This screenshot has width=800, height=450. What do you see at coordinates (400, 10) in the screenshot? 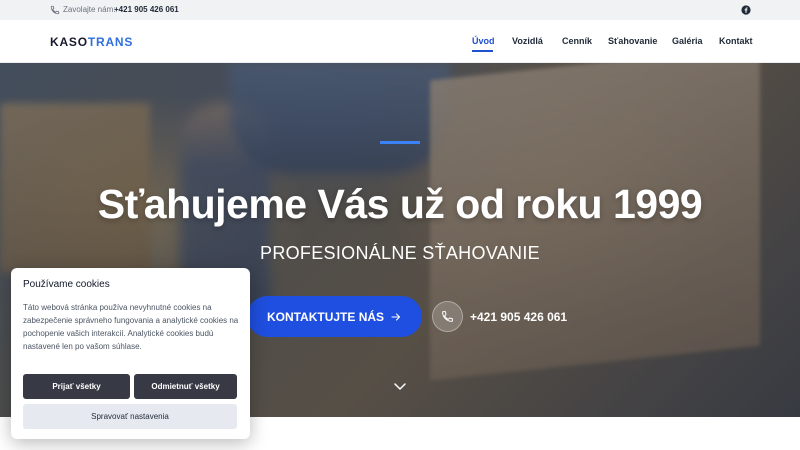
I see `top-bar: Zavolajte nám: +421 905 426 061` at bounding box center [400, 10].